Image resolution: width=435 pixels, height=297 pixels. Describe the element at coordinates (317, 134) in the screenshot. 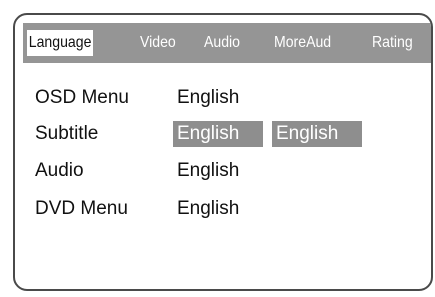

I see `subtitle-value-secondary: English` at that location.